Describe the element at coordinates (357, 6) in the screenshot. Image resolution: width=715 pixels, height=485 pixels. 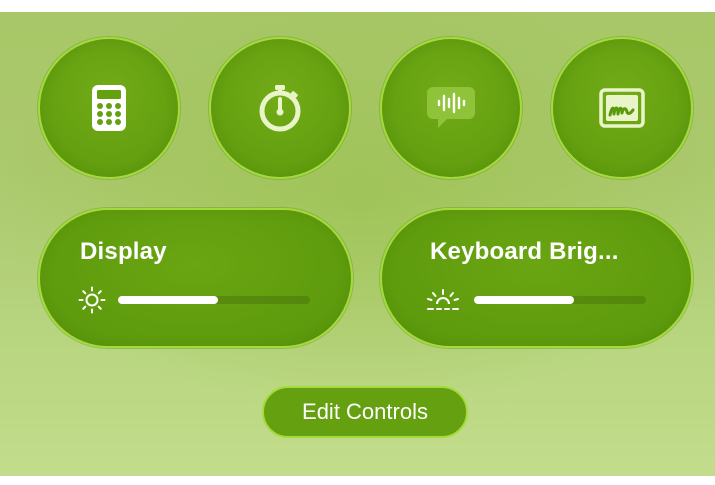
I see `top-edge` at that location.